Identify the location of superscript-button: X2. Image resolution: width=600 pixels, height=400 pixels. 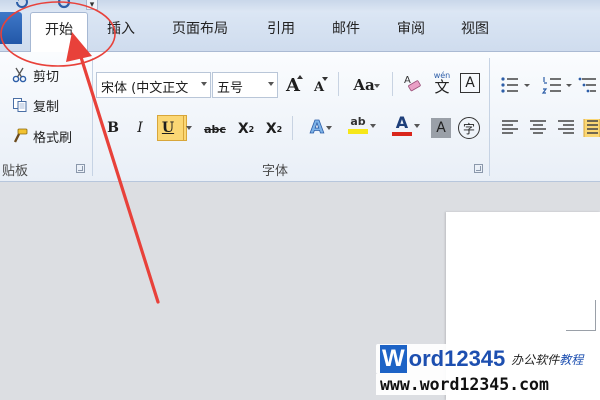
(274, 129).